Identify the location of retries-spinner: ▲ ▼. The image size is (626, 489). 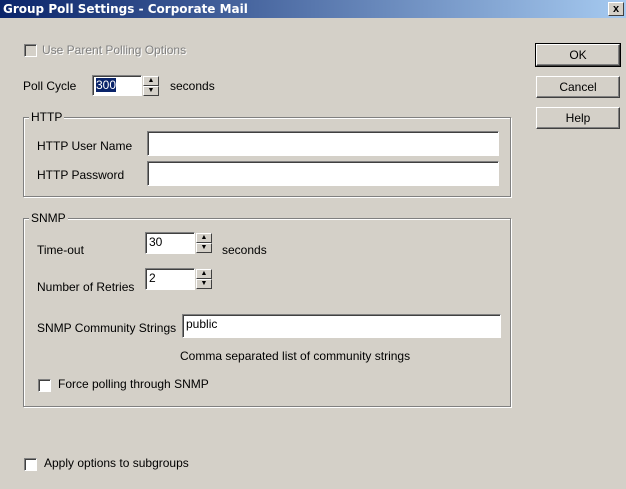
(204, 279).